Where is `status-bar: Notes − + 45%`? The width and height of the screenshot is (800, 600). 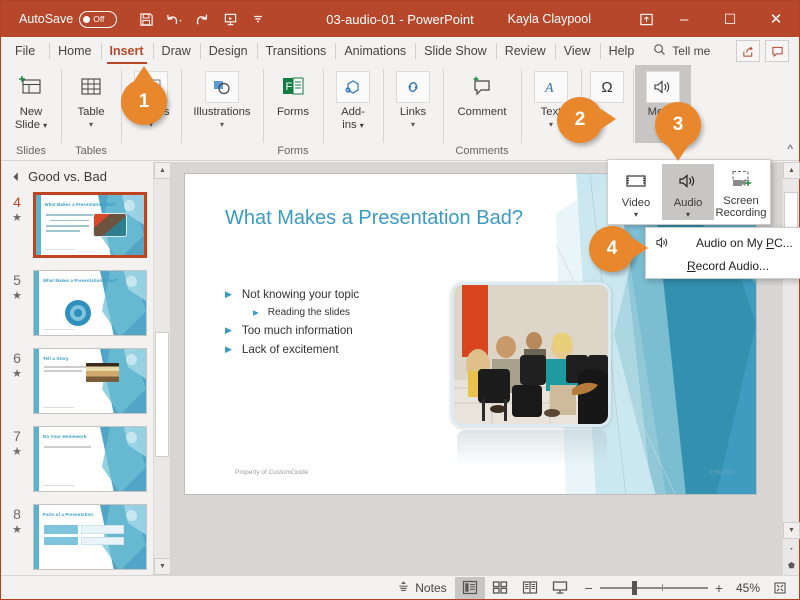
status-bar: Notes − + 45% is located at coordinates (400, 587).